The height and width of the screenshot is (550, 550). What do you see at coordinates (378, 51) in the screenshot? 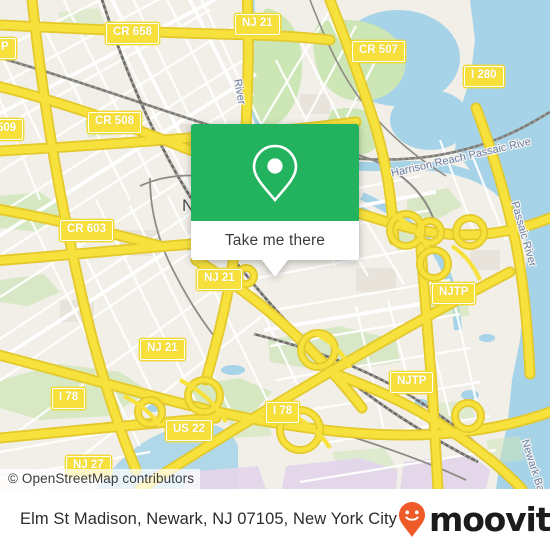
I see `road-shield: CR 507` at bounding box center [378, 51].